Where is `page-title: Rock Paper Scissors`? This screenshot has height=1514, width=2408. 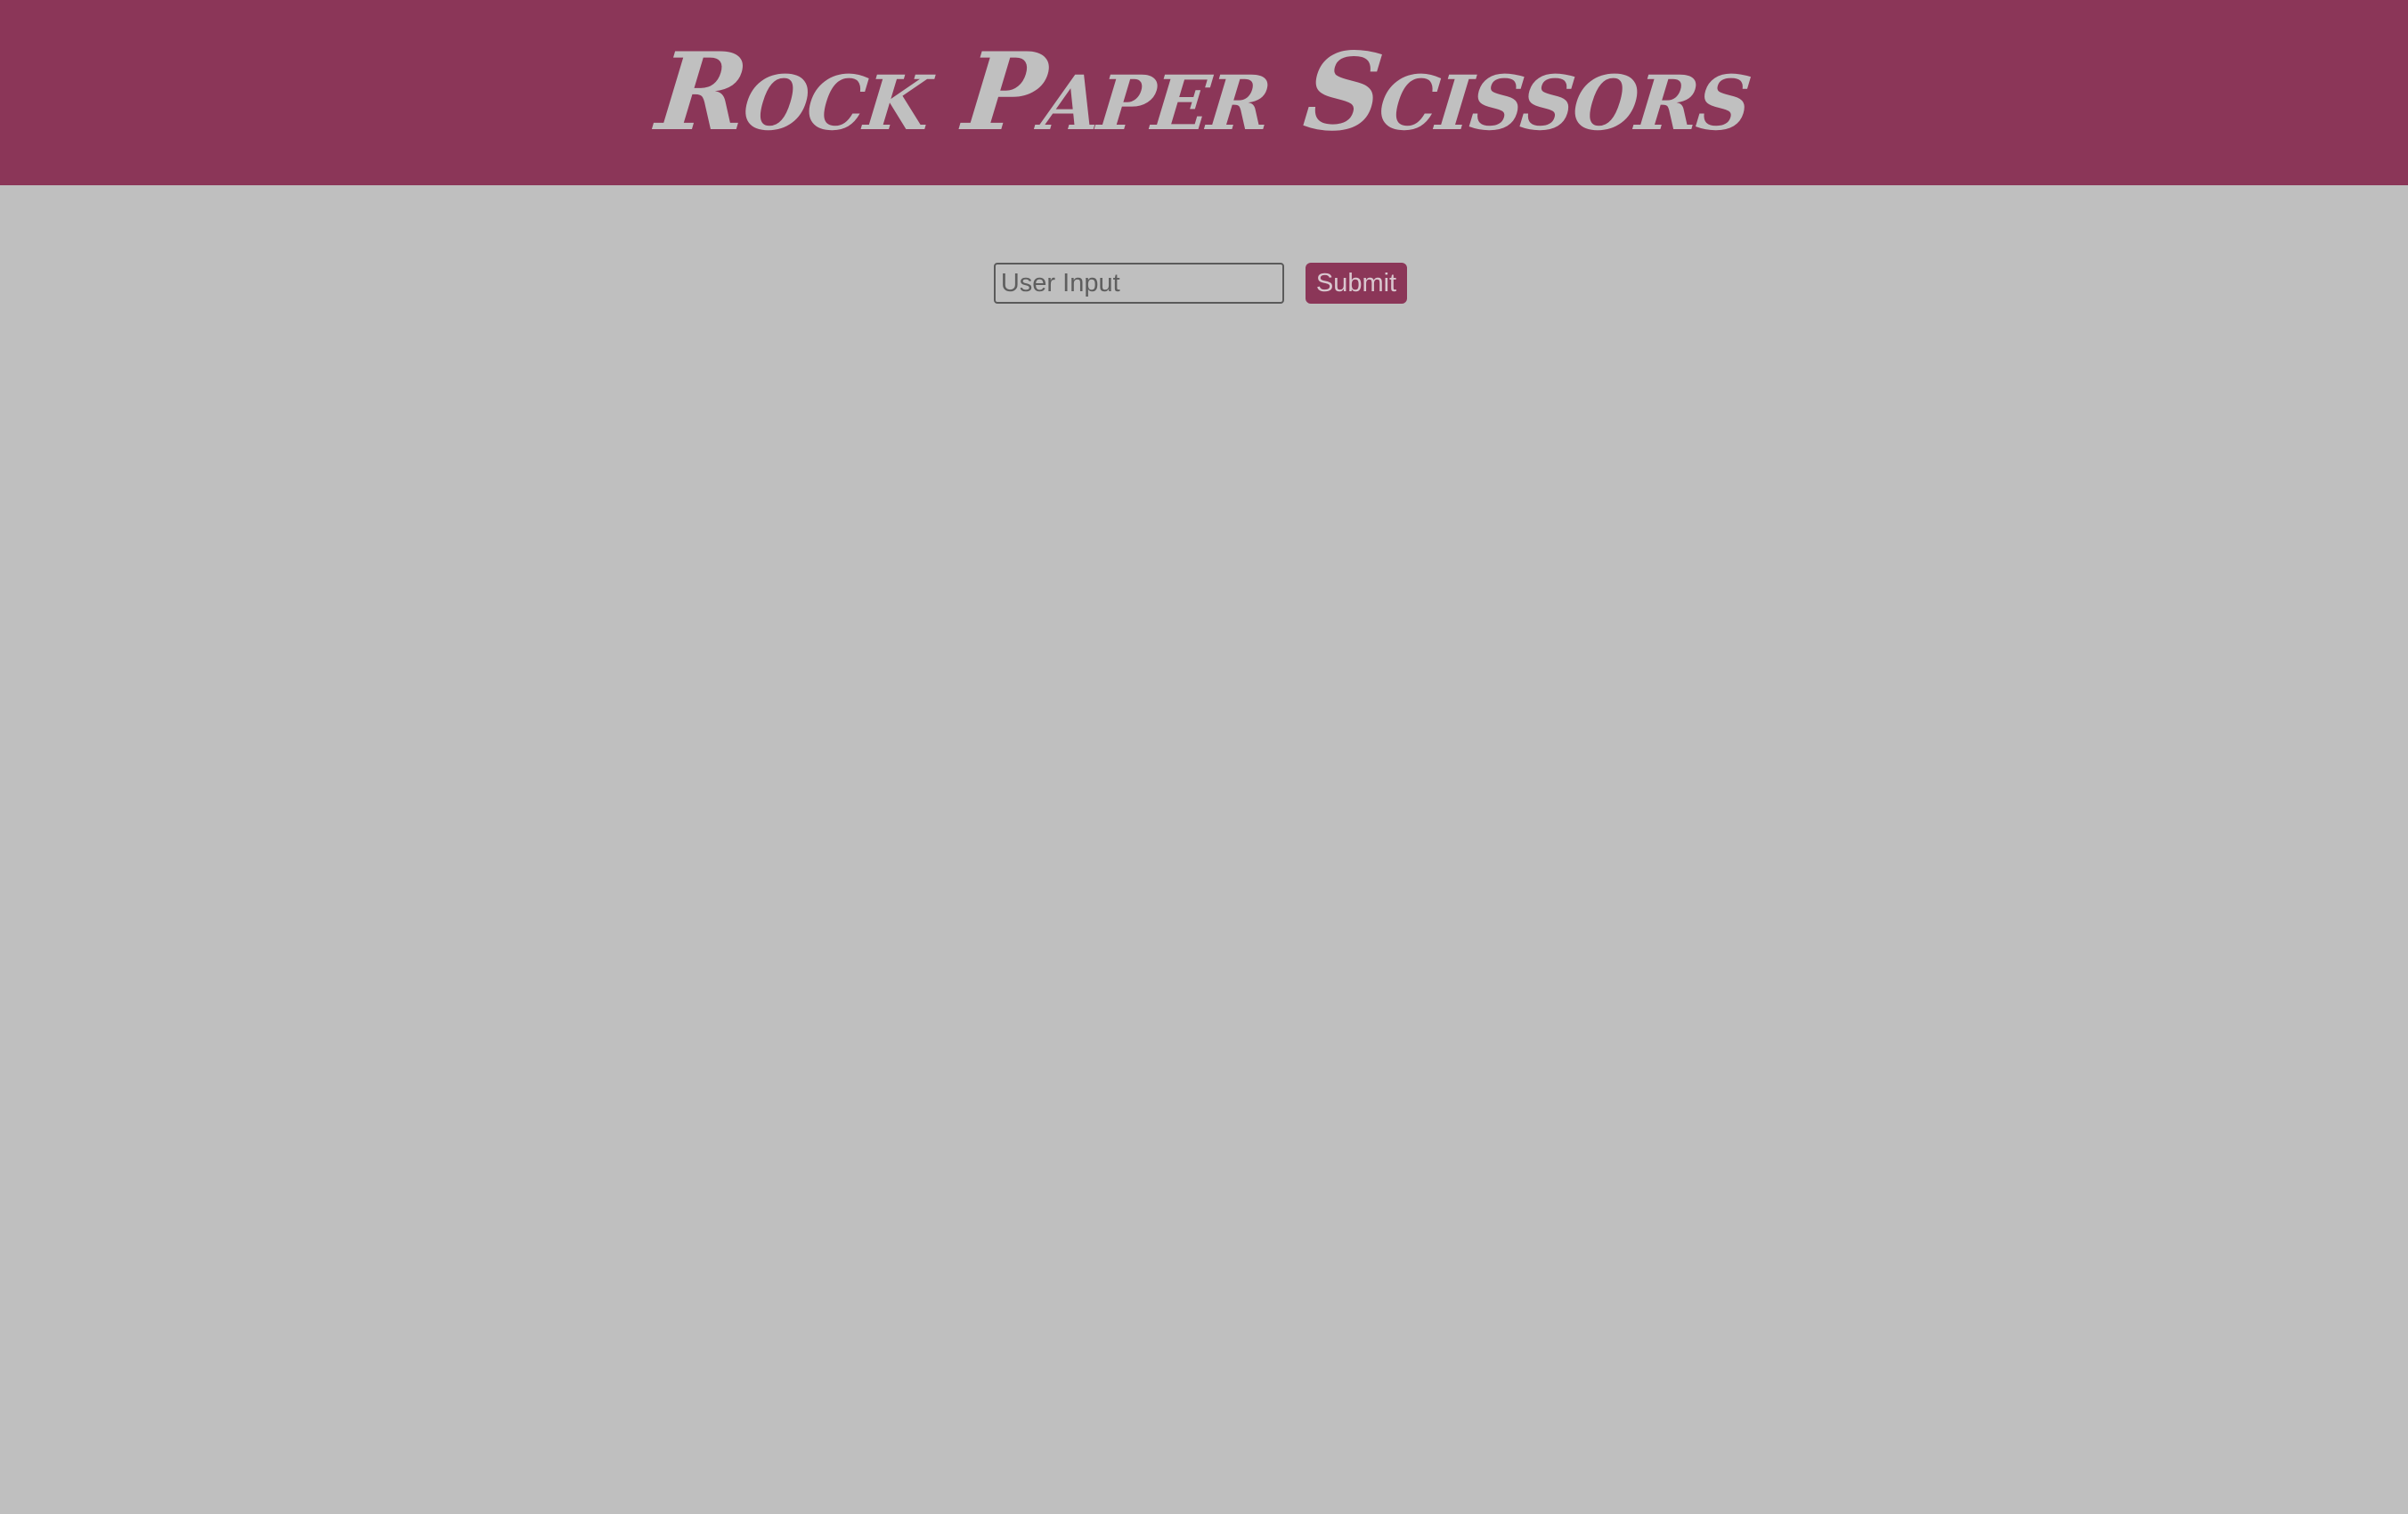
page-title: Rock Paper Scissors is located at coordinates (1204, 92).